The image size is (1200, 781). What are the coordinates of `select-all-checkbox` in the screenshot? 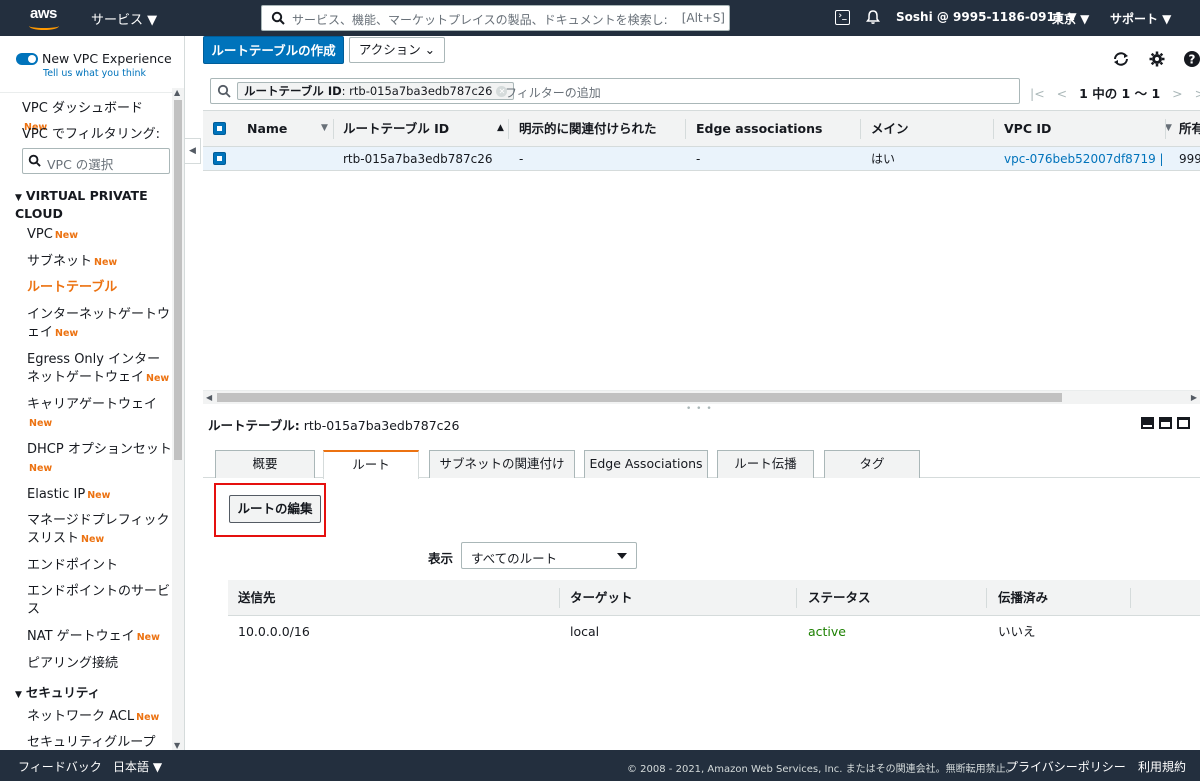 It's located at (219, 128).